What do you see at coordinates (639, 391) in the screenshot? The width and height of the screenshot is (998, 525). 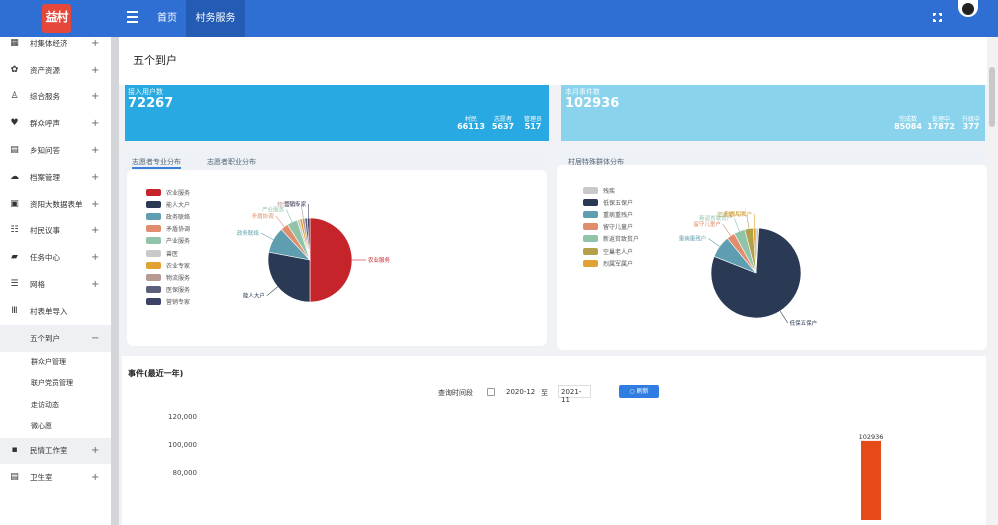 I see `refresh-button: ○ 刷新` at bounding box center [639, 391].